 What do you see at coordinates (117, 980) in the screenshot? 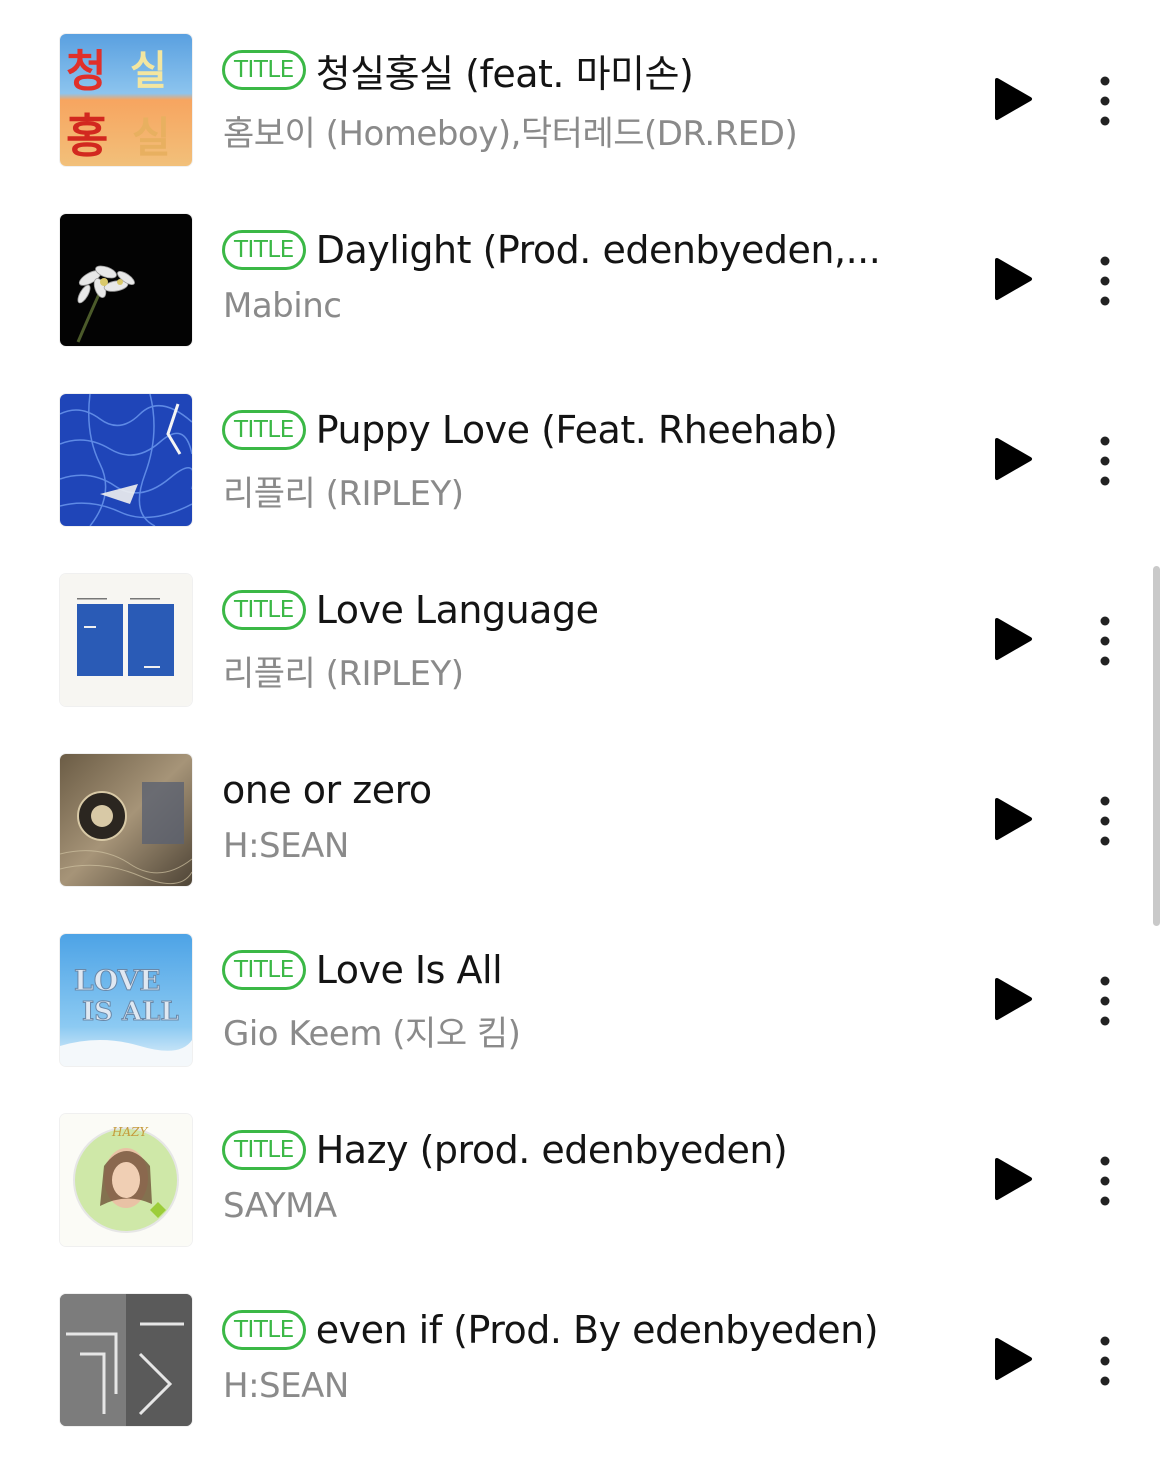
I see `svg-text: LOVE` at bounding box center [117, 980].